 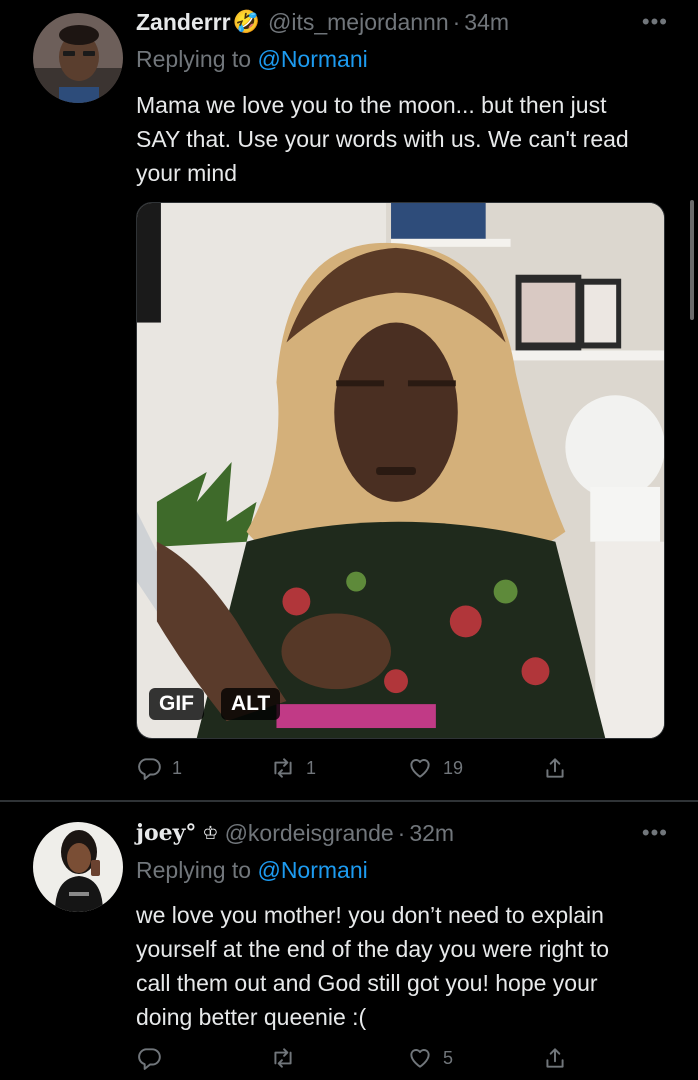 I want to click on display-name: Zanderrr, so click(x=183, y=22).